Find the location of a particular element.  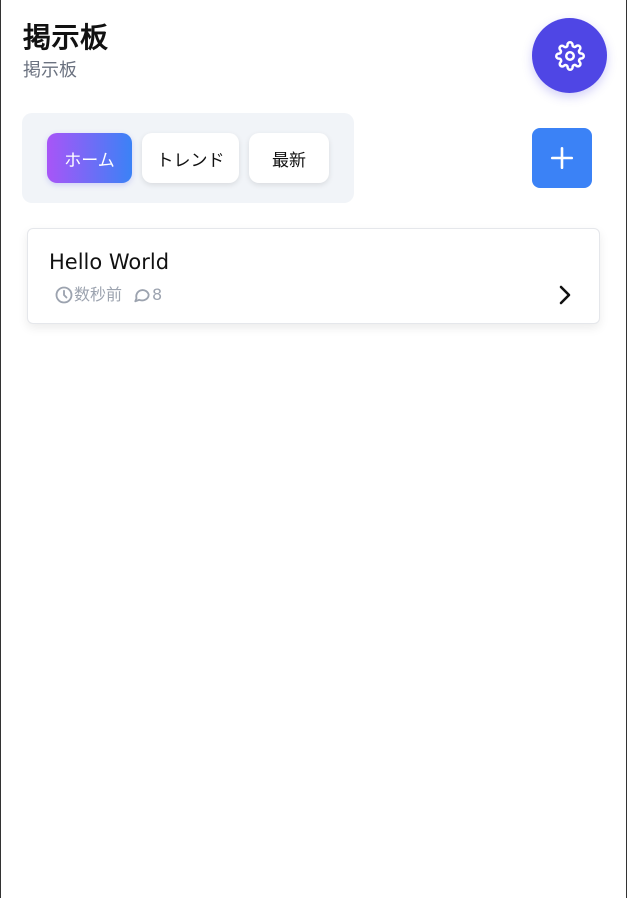

post-time: 数秒前 is located at coordinates (98, 294).